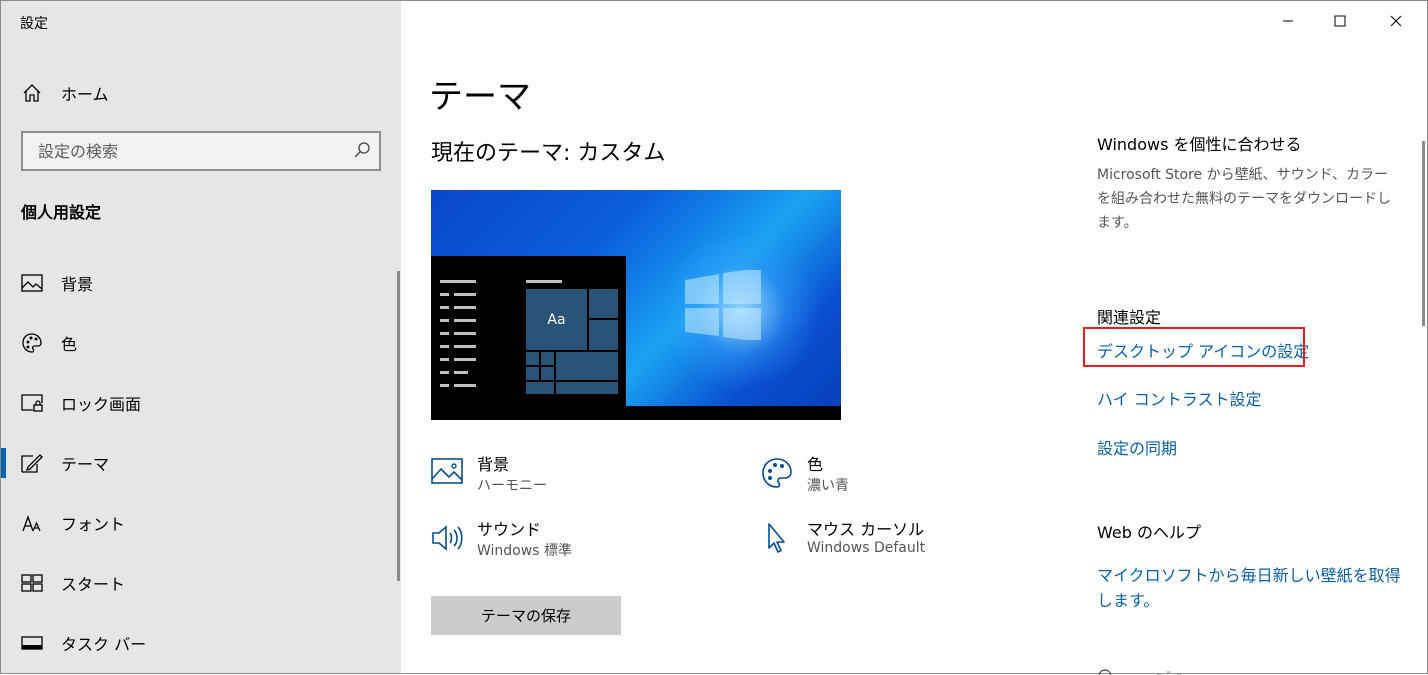 This screenshot has height=675, width=1428. What do you see at coordinates (1194, 347) in the screenshot?
I see `highlight-box` at bounding box center [1194, 347].